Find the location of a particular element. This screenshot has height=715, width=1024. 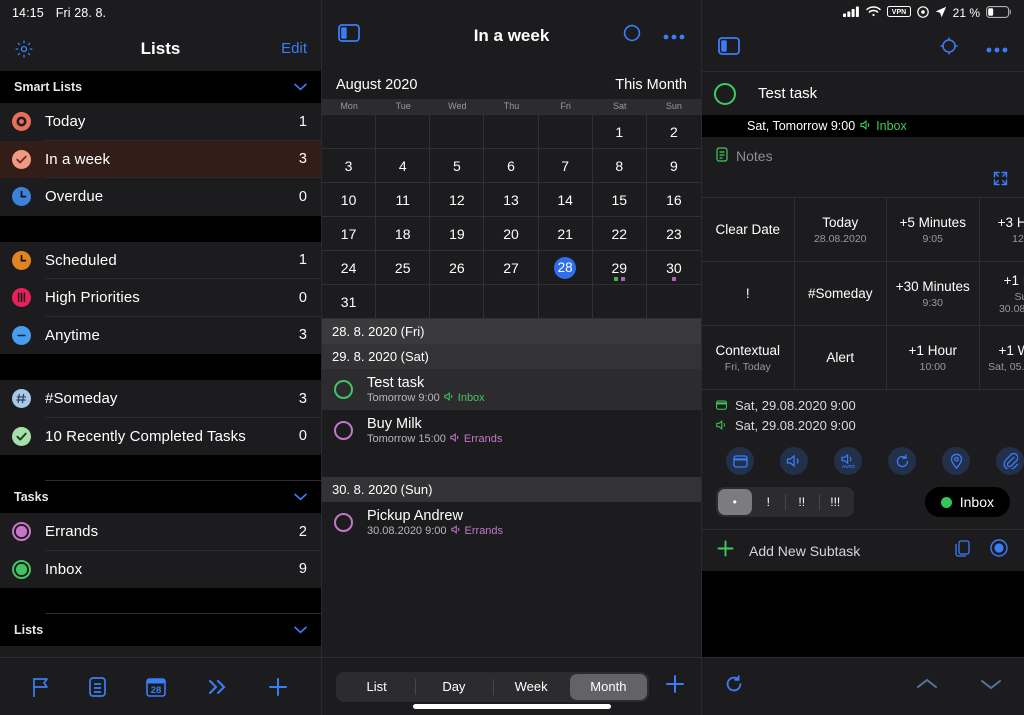

sidebar-item-anytime: Anytime 3 is located at coordinates (160, 335).